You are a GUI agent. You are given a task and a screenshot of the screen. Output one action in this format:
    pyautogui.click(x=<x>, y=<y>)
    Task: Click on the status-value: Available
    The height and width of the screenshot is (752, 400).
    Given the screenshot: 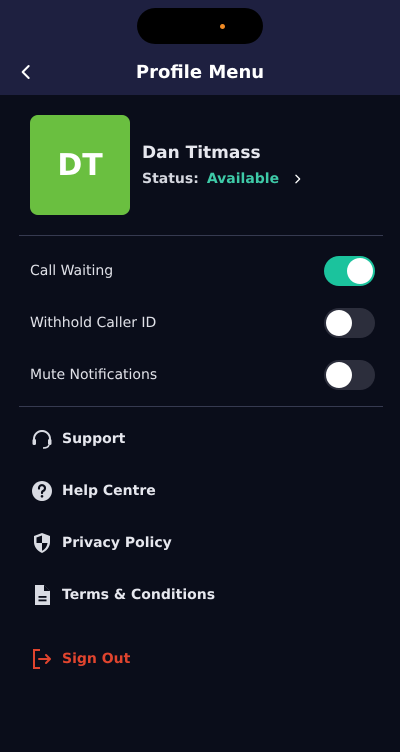 What is the action you would take?
    pyautogui.click(x=243, y=179)
    